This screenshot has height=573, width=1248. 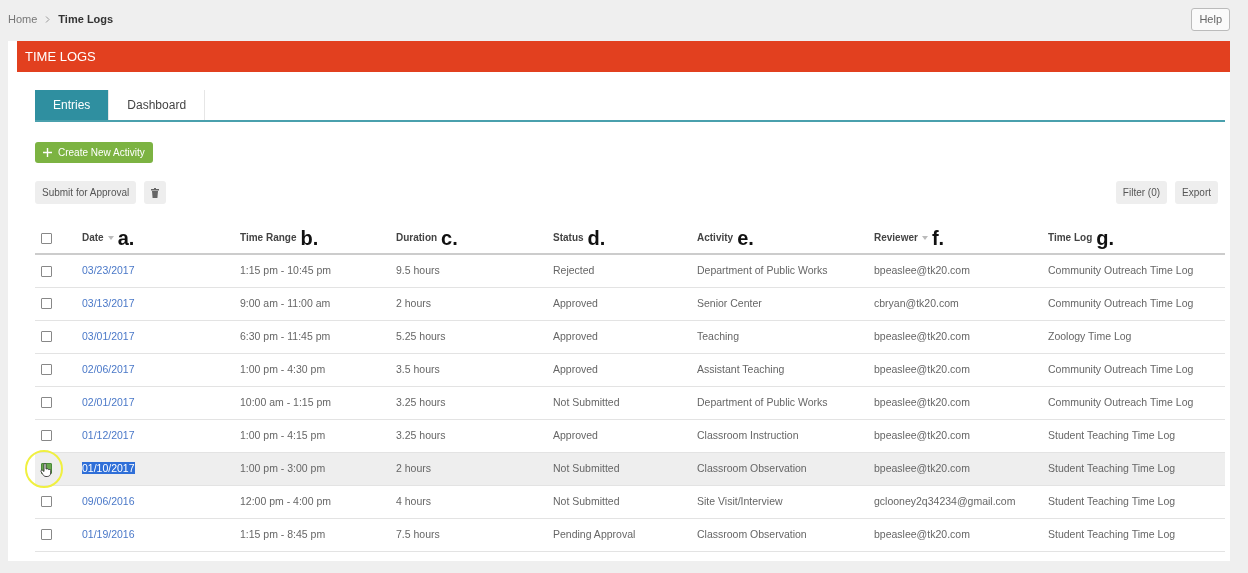 I want to click on date-link: 03/13/2017, so click(x=108, y=302).